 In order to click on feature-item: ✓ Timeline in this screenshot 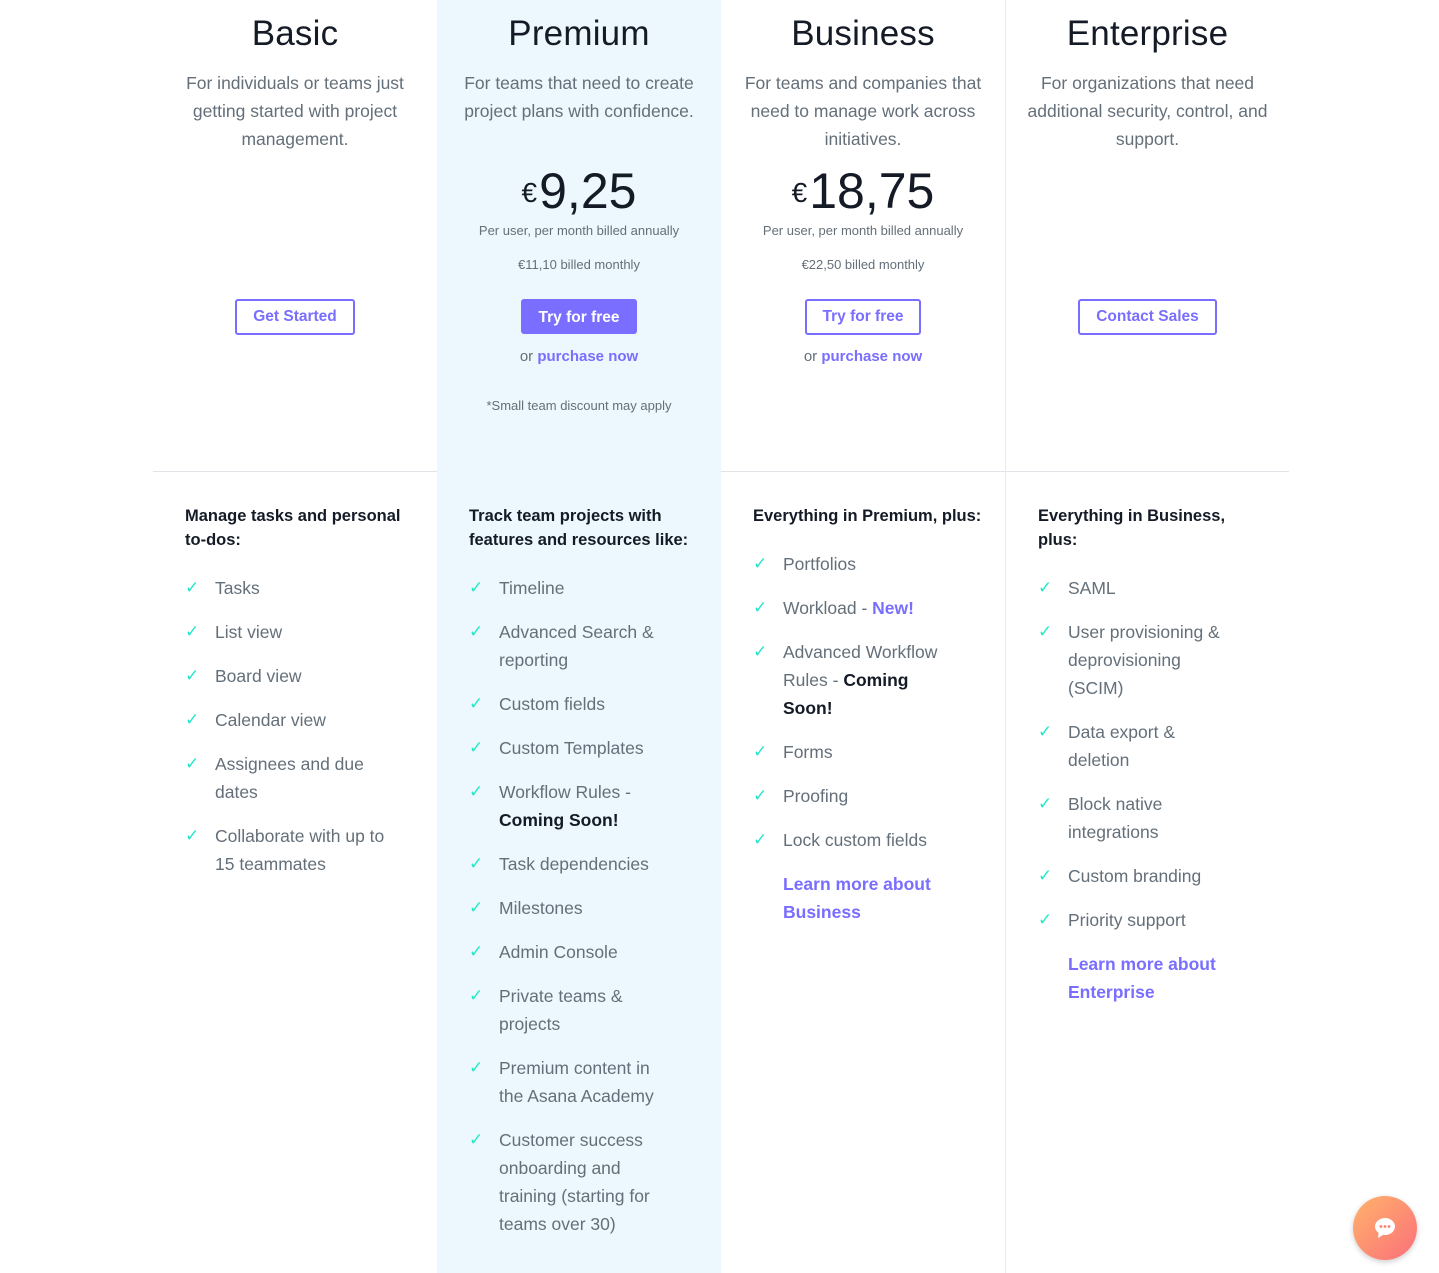, I will do `click(569, 588)`.